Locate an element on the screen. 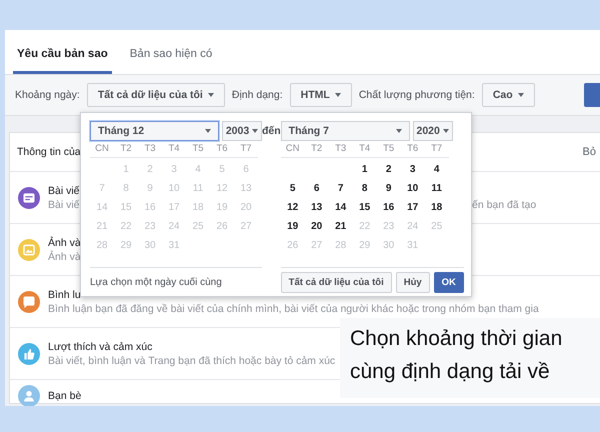 This screenshot has height=432, width=600. filter-label: Định dạng: is located at coordinates (257, 95).